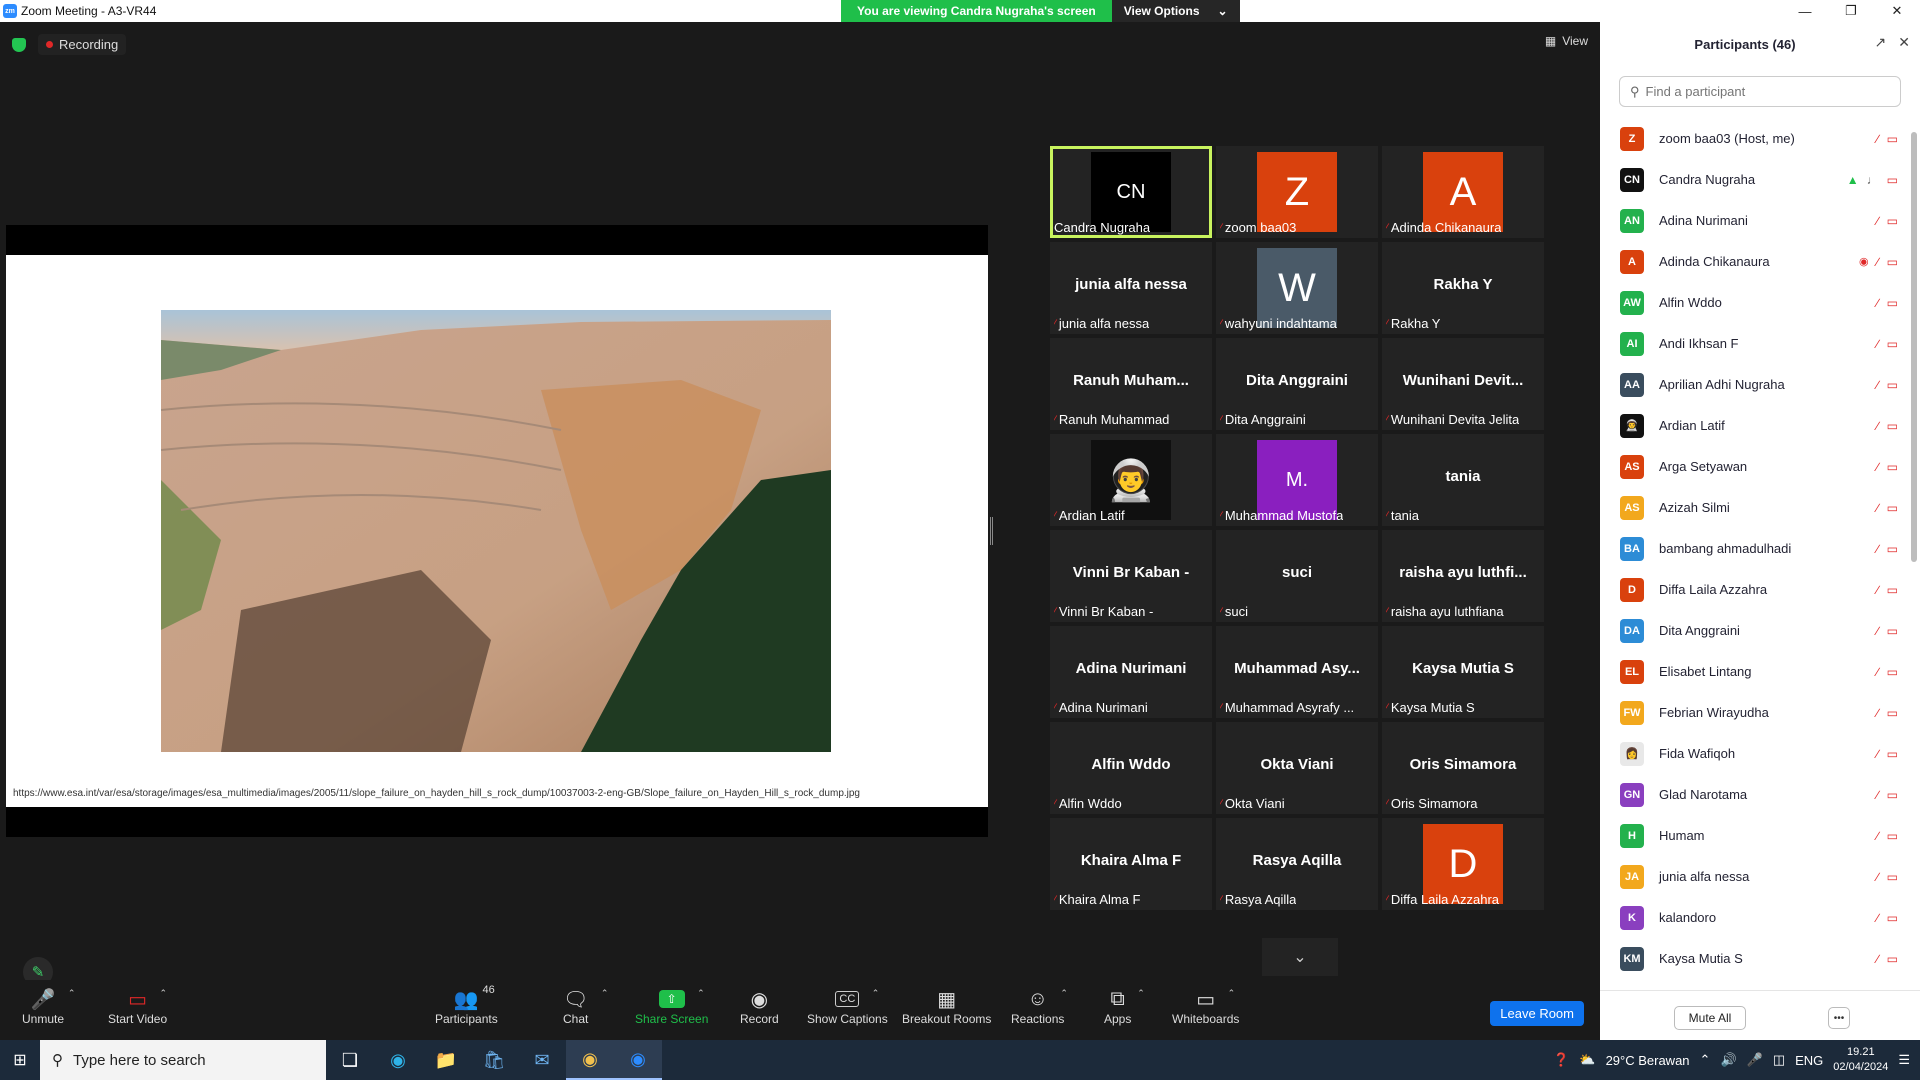 This screenshot has height=1080, width=1920. I want to click on participant-row: AS Arga Setyawan ∕ ▭, so click(1755, 466).